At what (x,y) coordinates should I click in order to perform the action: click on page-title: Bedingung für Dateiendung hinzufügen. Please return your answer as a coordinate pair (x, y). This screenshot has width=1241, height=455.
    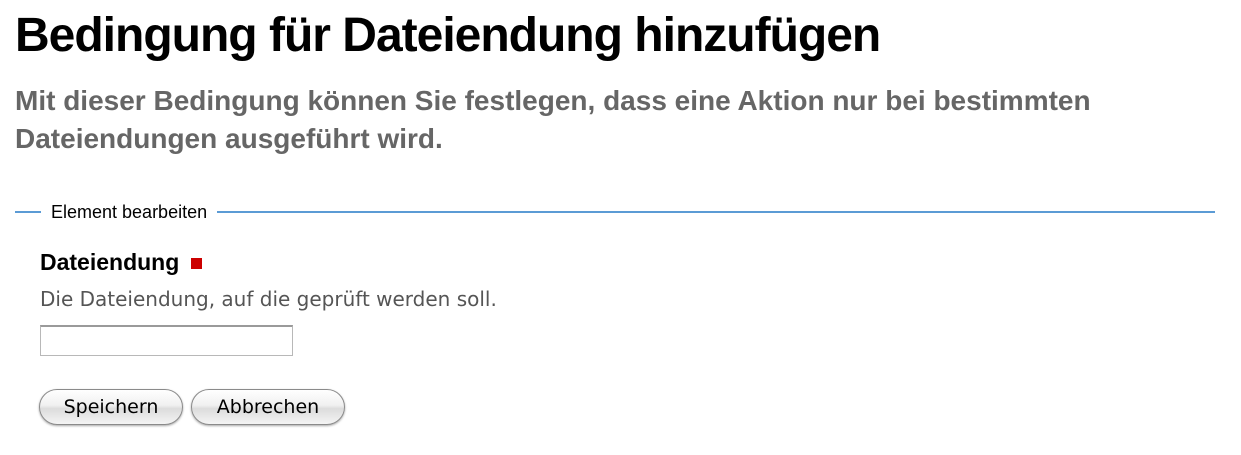
    Looking at the image, I should click on (448, 35).